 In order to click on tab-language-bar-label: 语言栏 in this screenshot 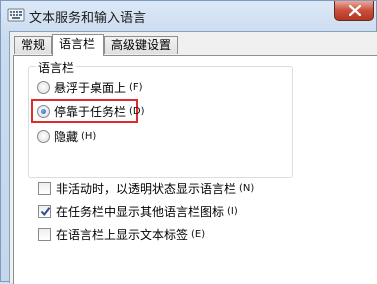, I will do `click(77, 44)`.